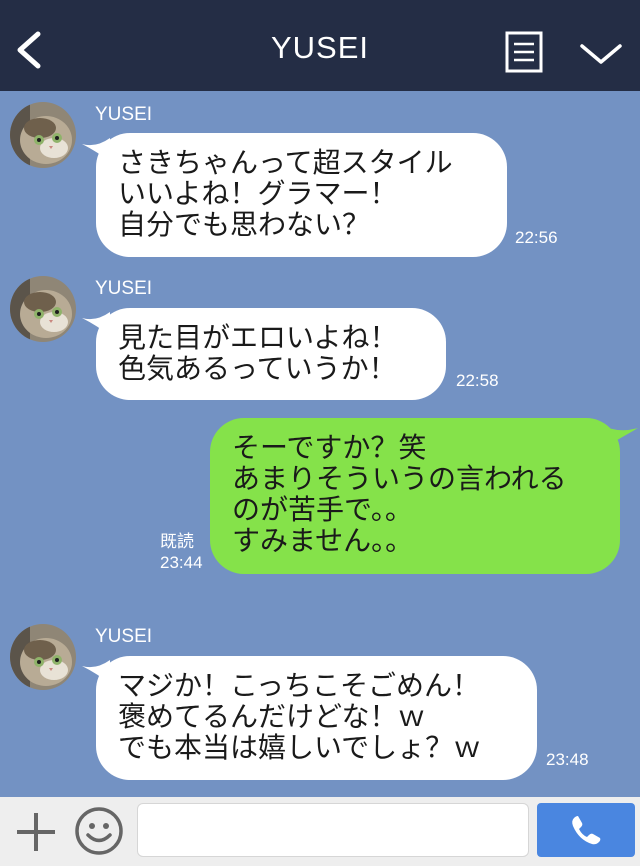  I want to click on smile-icon, so click(99, 831).